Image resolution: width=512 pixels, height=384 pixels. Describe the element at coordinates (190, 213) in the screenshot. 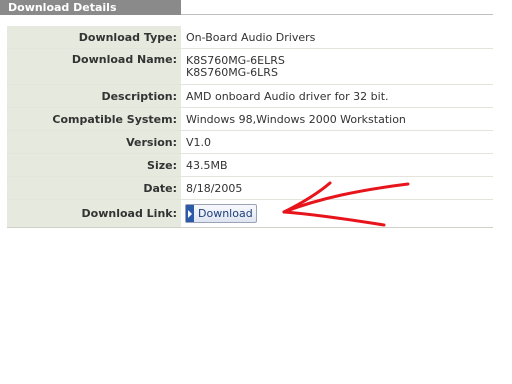

I see `arrow-right-icon` at that location.